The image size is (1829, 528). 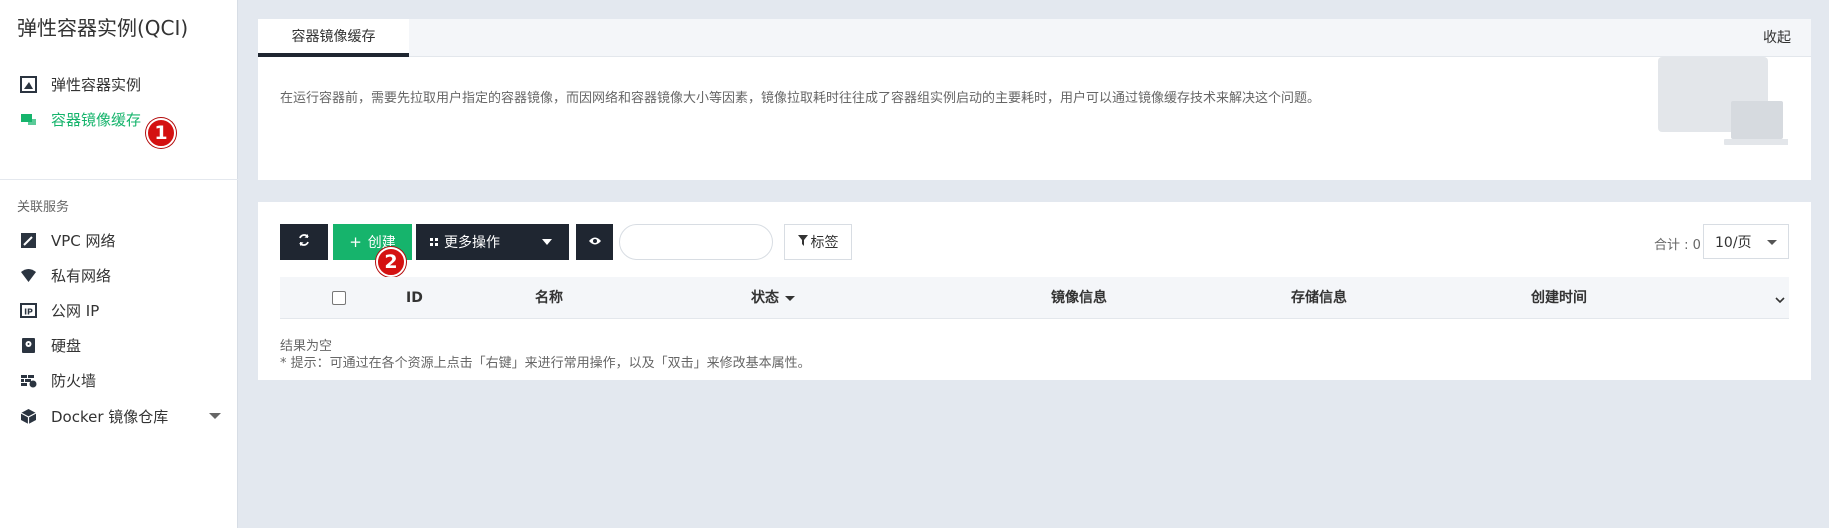 I want to click on tag-filter-button: 标签, so click(x=818, y=242).